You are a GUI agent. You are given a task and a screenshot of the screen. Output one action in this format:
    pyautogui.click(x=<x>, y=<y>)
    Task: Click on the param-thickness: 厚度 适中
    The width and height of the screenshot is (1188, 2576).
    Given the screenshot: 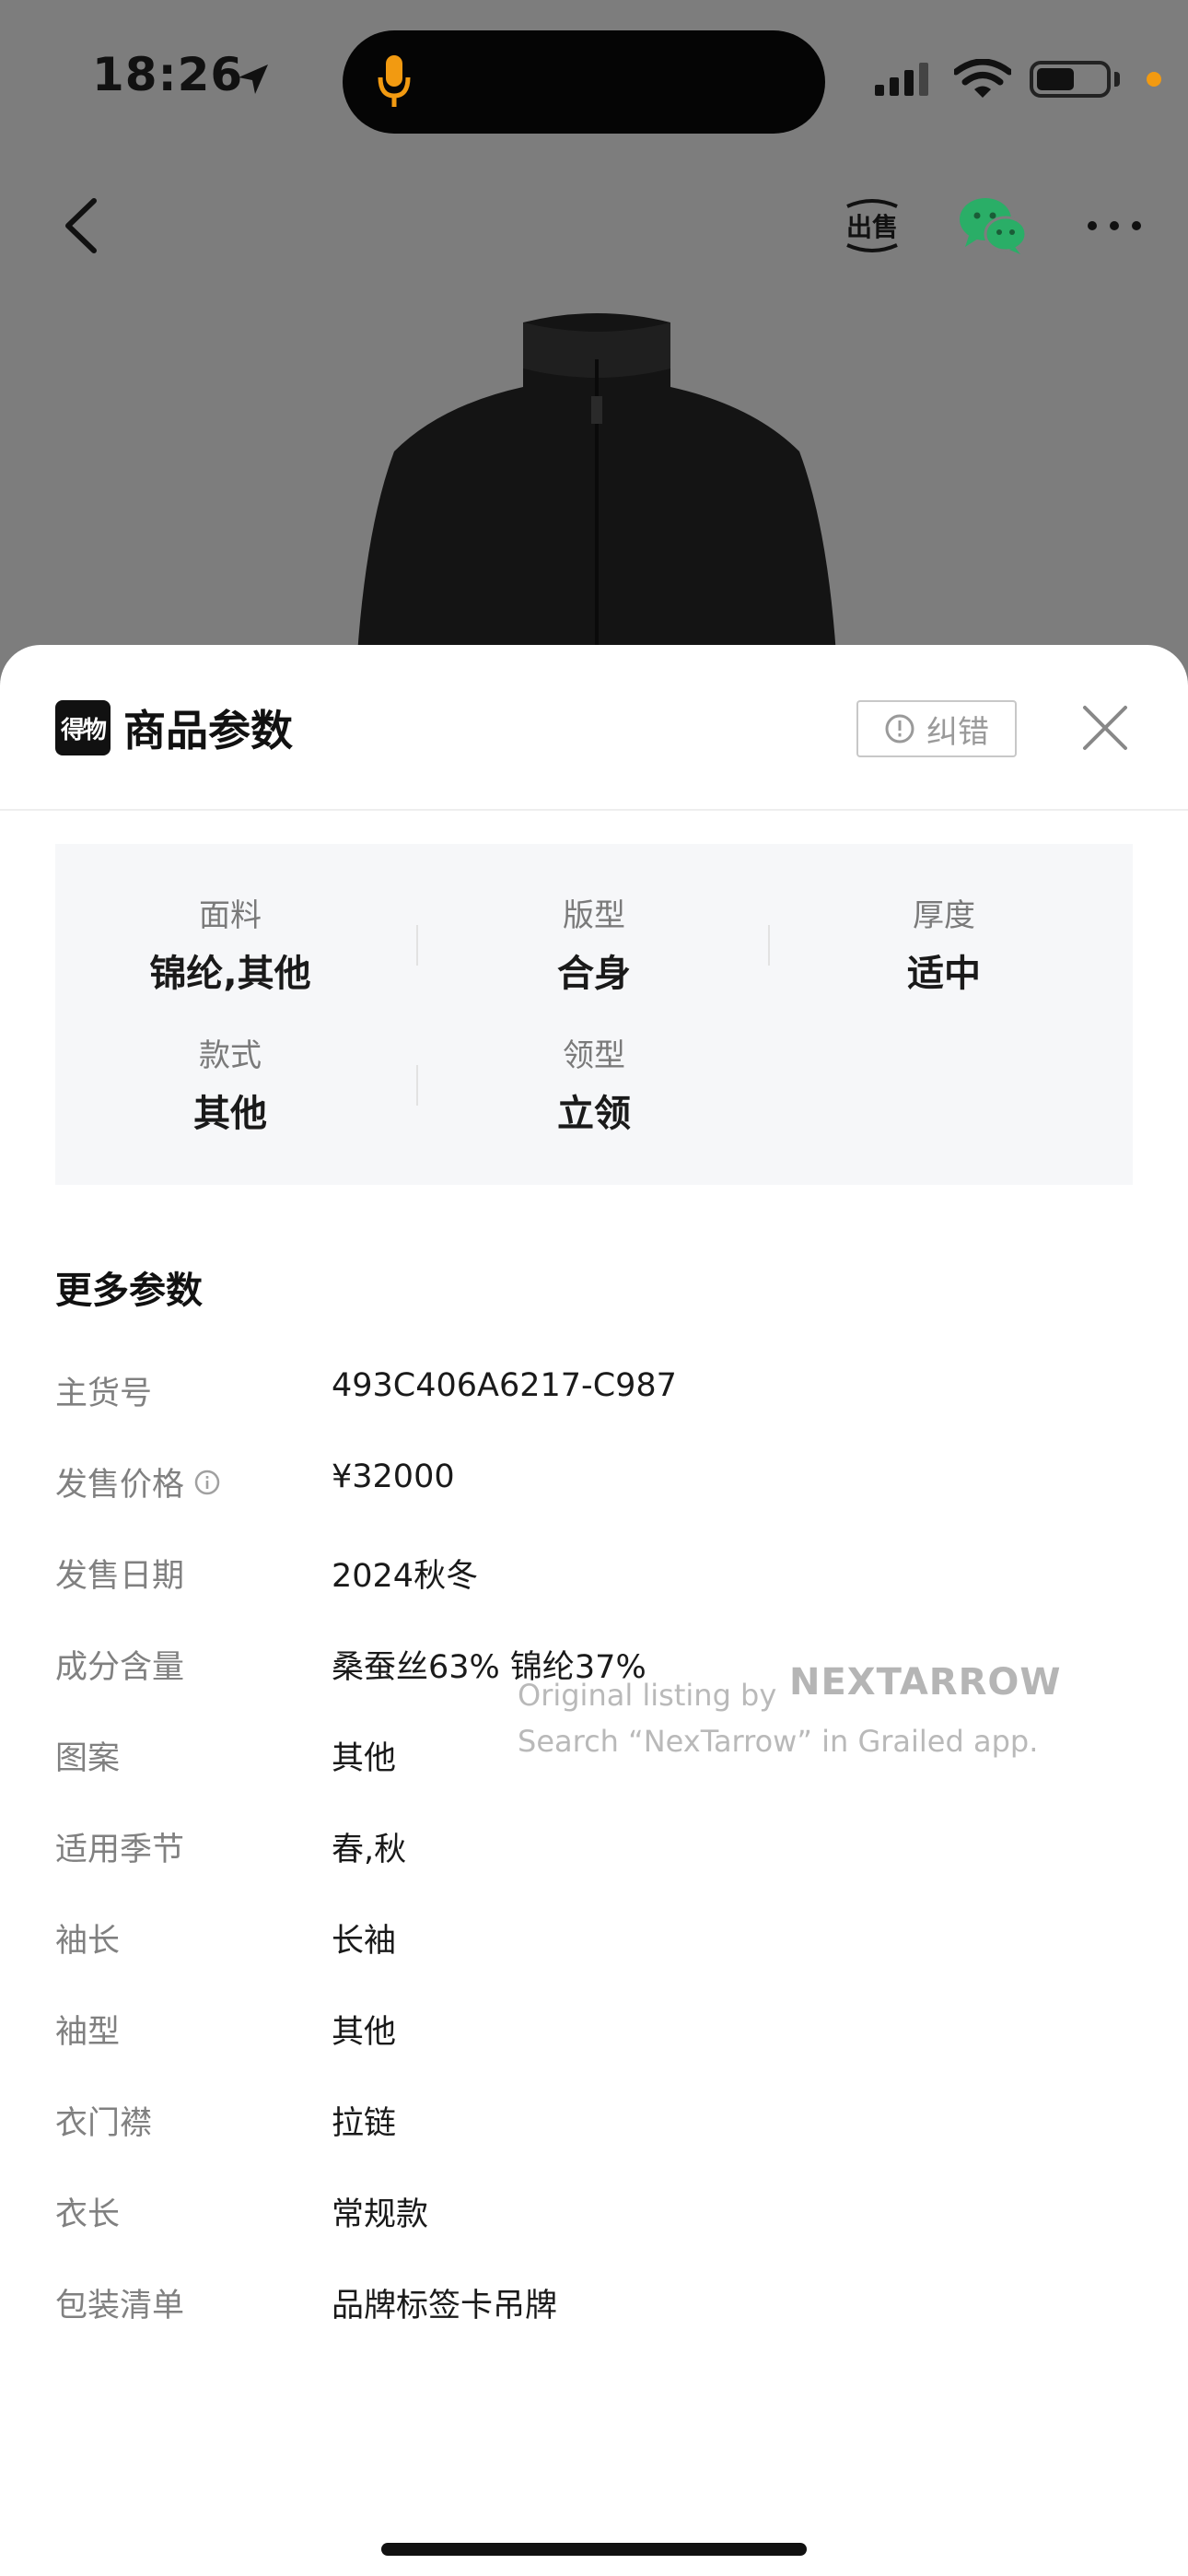 What is the action you would take?
    pyautogui.click(x=944, y=943)
    